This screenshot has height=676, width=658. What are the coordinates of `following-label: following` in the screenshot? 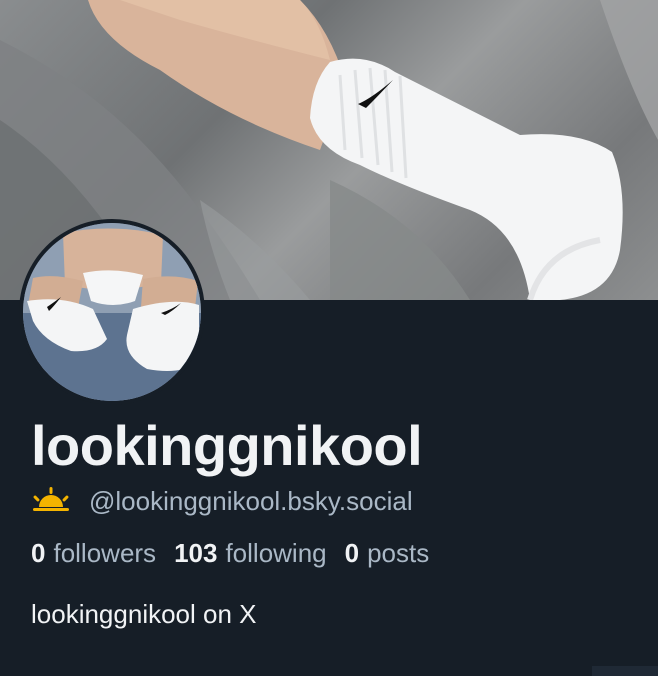 It's located at (276, 553).